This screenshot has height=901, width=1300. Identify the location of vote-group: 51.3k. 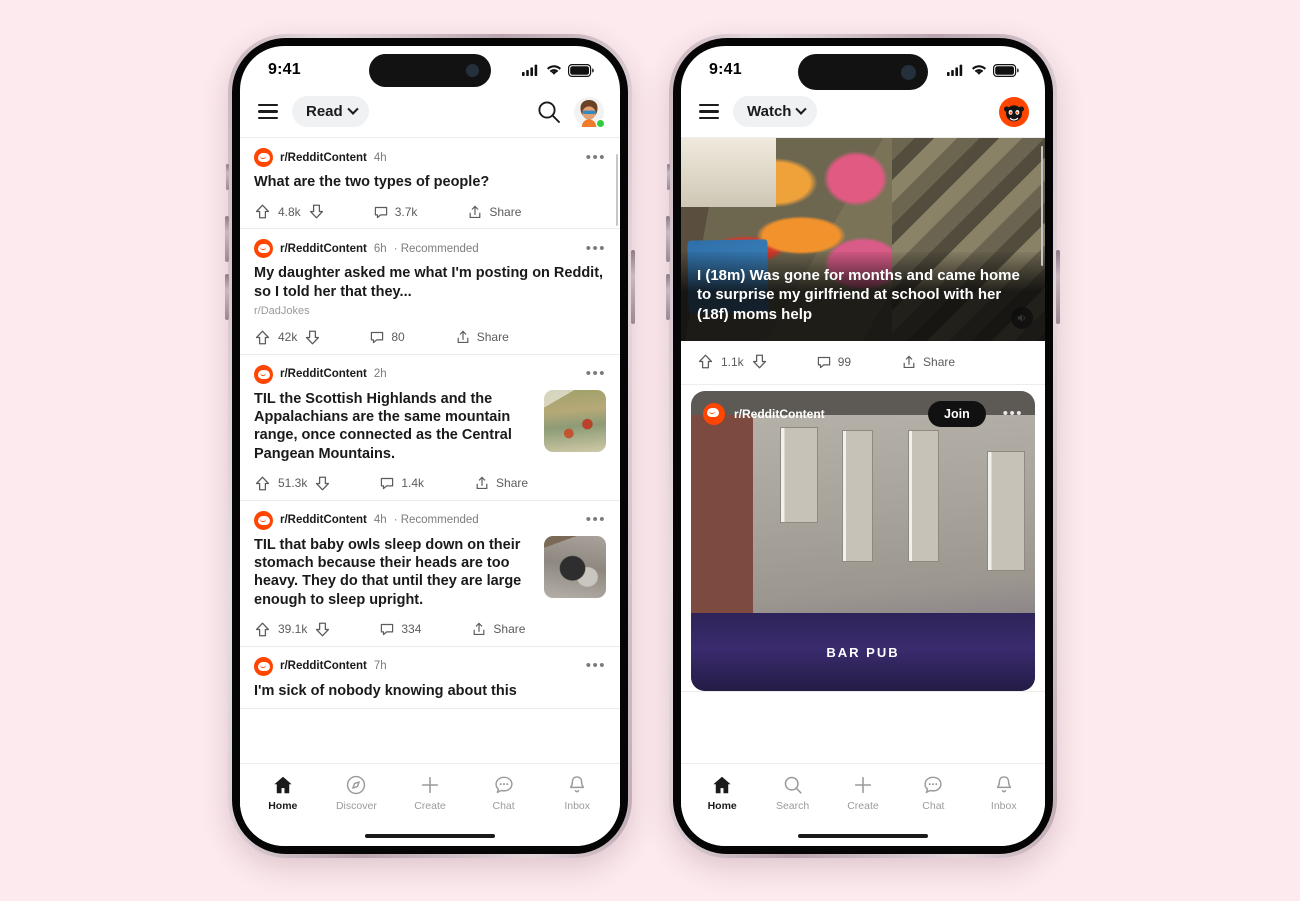
(292, 483).